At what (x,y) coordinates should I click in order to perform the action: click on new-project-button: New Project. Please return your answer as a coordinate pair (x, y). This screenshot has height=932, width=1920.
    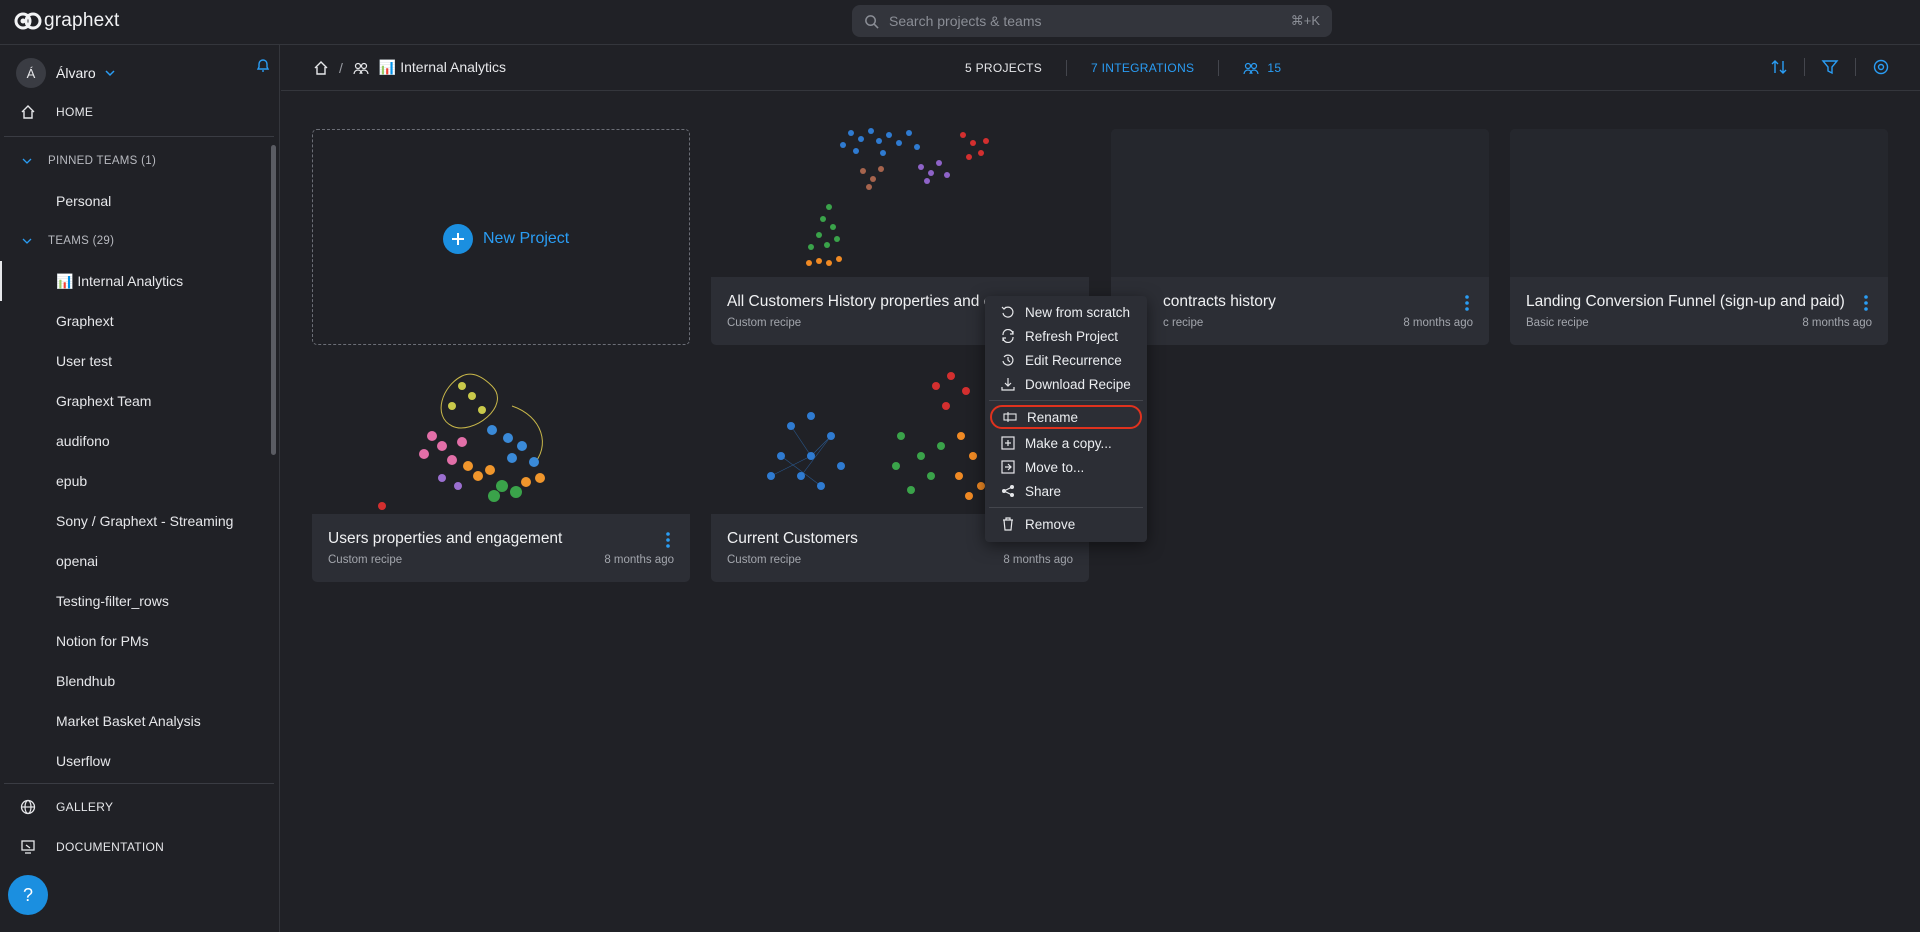
    Looking at the image, I should click on (506, 239).